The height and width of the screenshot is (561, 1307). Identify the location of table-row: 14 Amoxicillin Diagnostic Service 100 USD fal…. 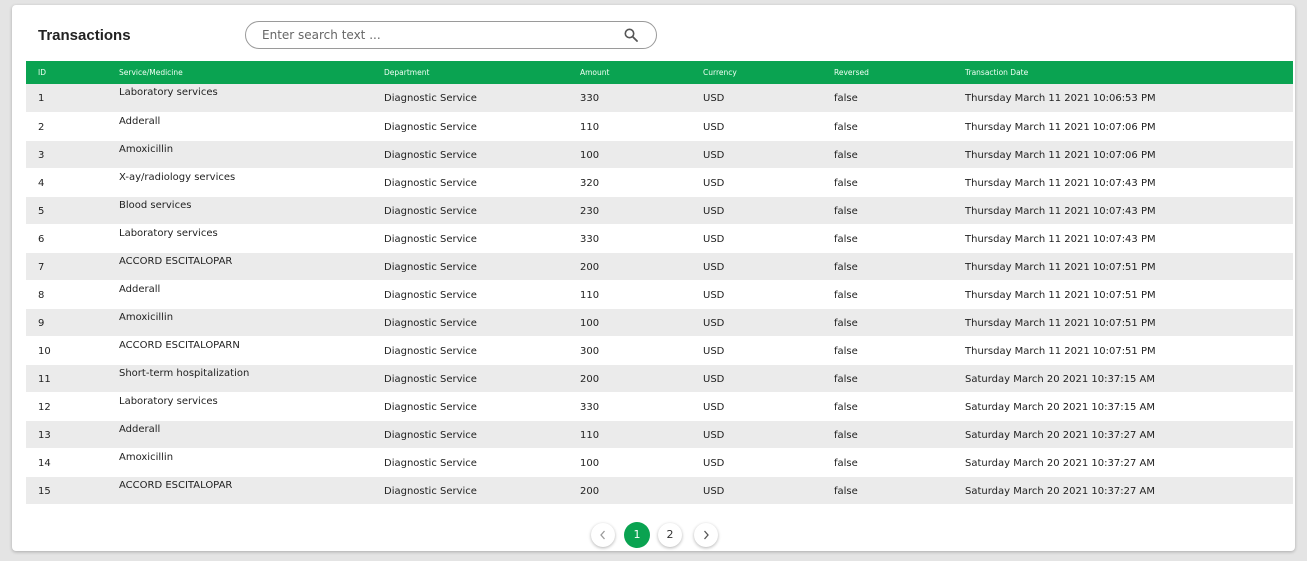
(659, 462).